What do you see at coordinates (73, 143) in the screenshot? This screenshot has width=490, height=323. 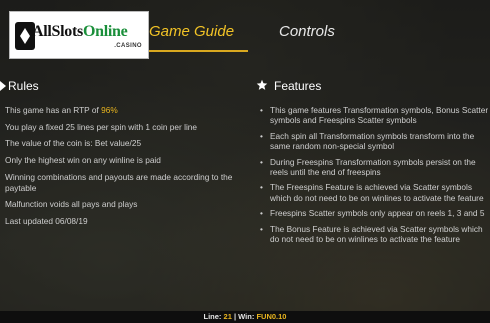 I see `list-item: The value of the coin is: Bet value/25` at bounding box center [73, 143].